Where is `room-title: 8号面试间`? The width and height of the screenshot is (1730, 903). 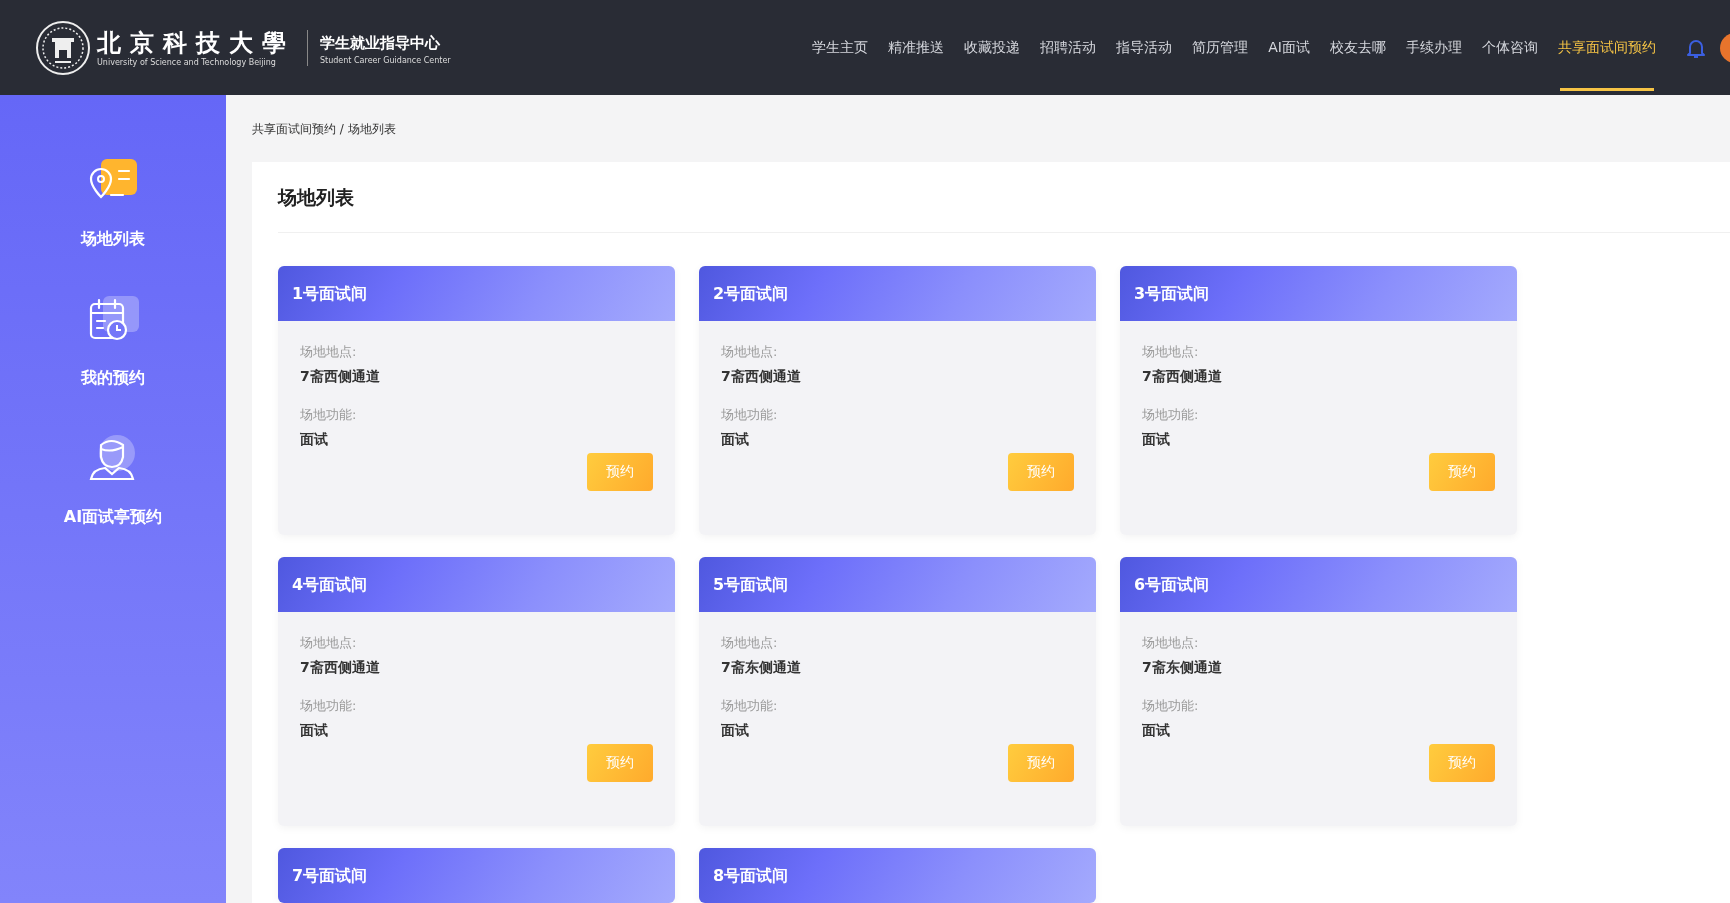
room-title: 8号面试间 is located at coordinates (897, 875).